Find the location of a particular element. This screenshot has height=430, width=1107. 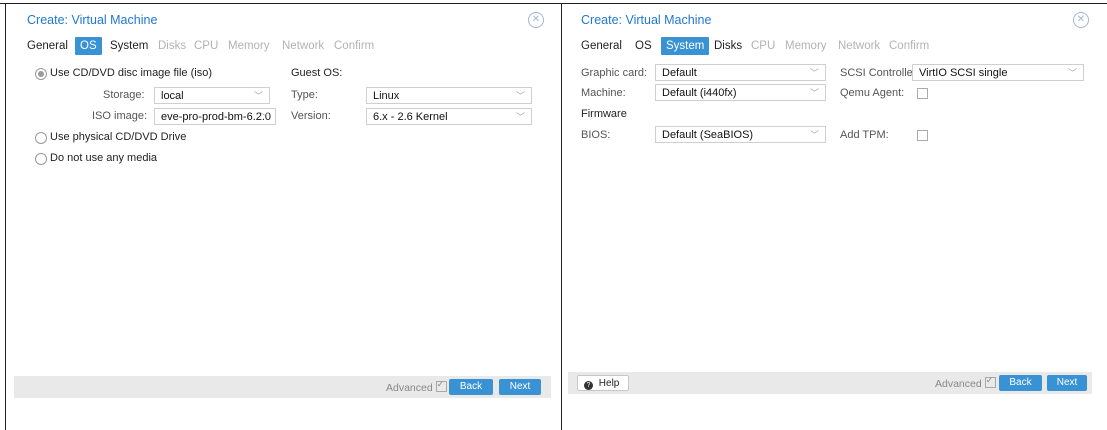

radio-iso-label: Use CD/DVD disc image file (iso) is located at coordinates (131, 73).